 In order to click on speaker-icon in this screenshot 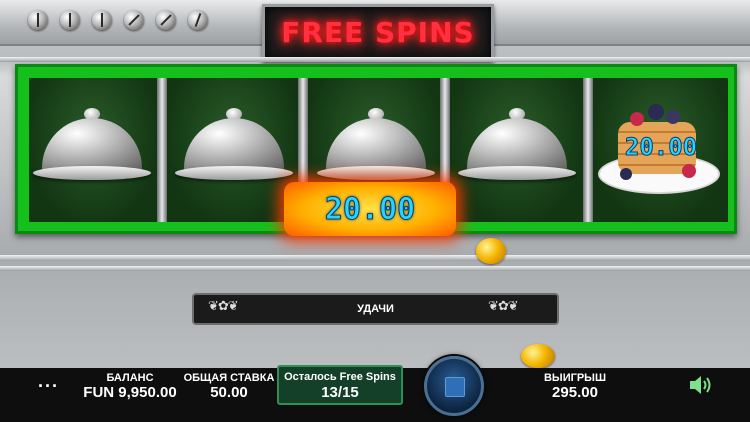, I will do `click(701, 385)`.